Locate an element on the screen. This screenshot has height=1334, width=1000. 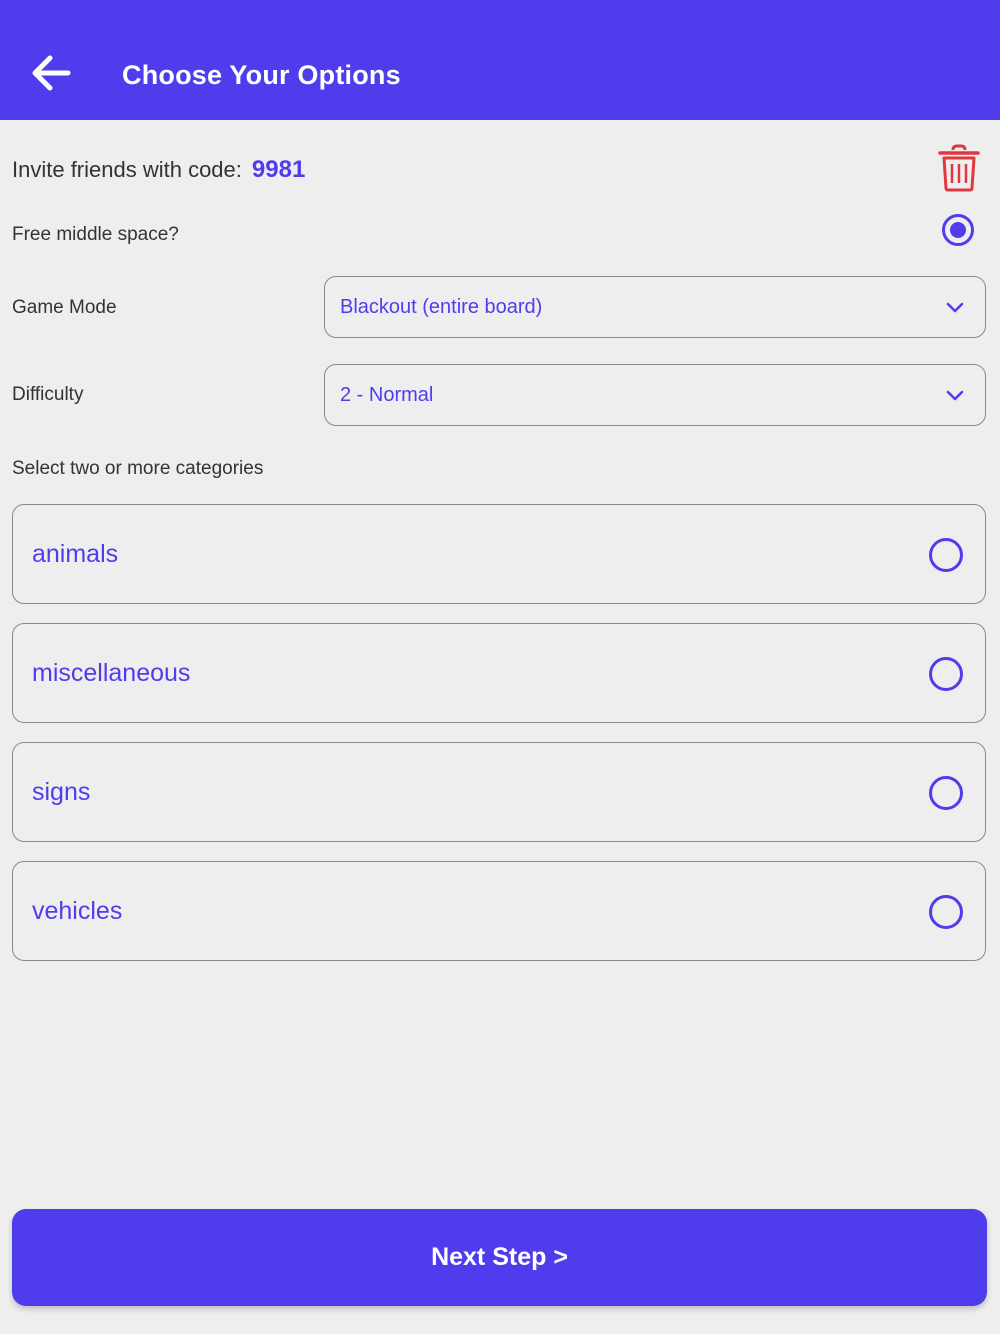
game-mode-select: Blackout (entire board) is located at coordinates (655, 307).